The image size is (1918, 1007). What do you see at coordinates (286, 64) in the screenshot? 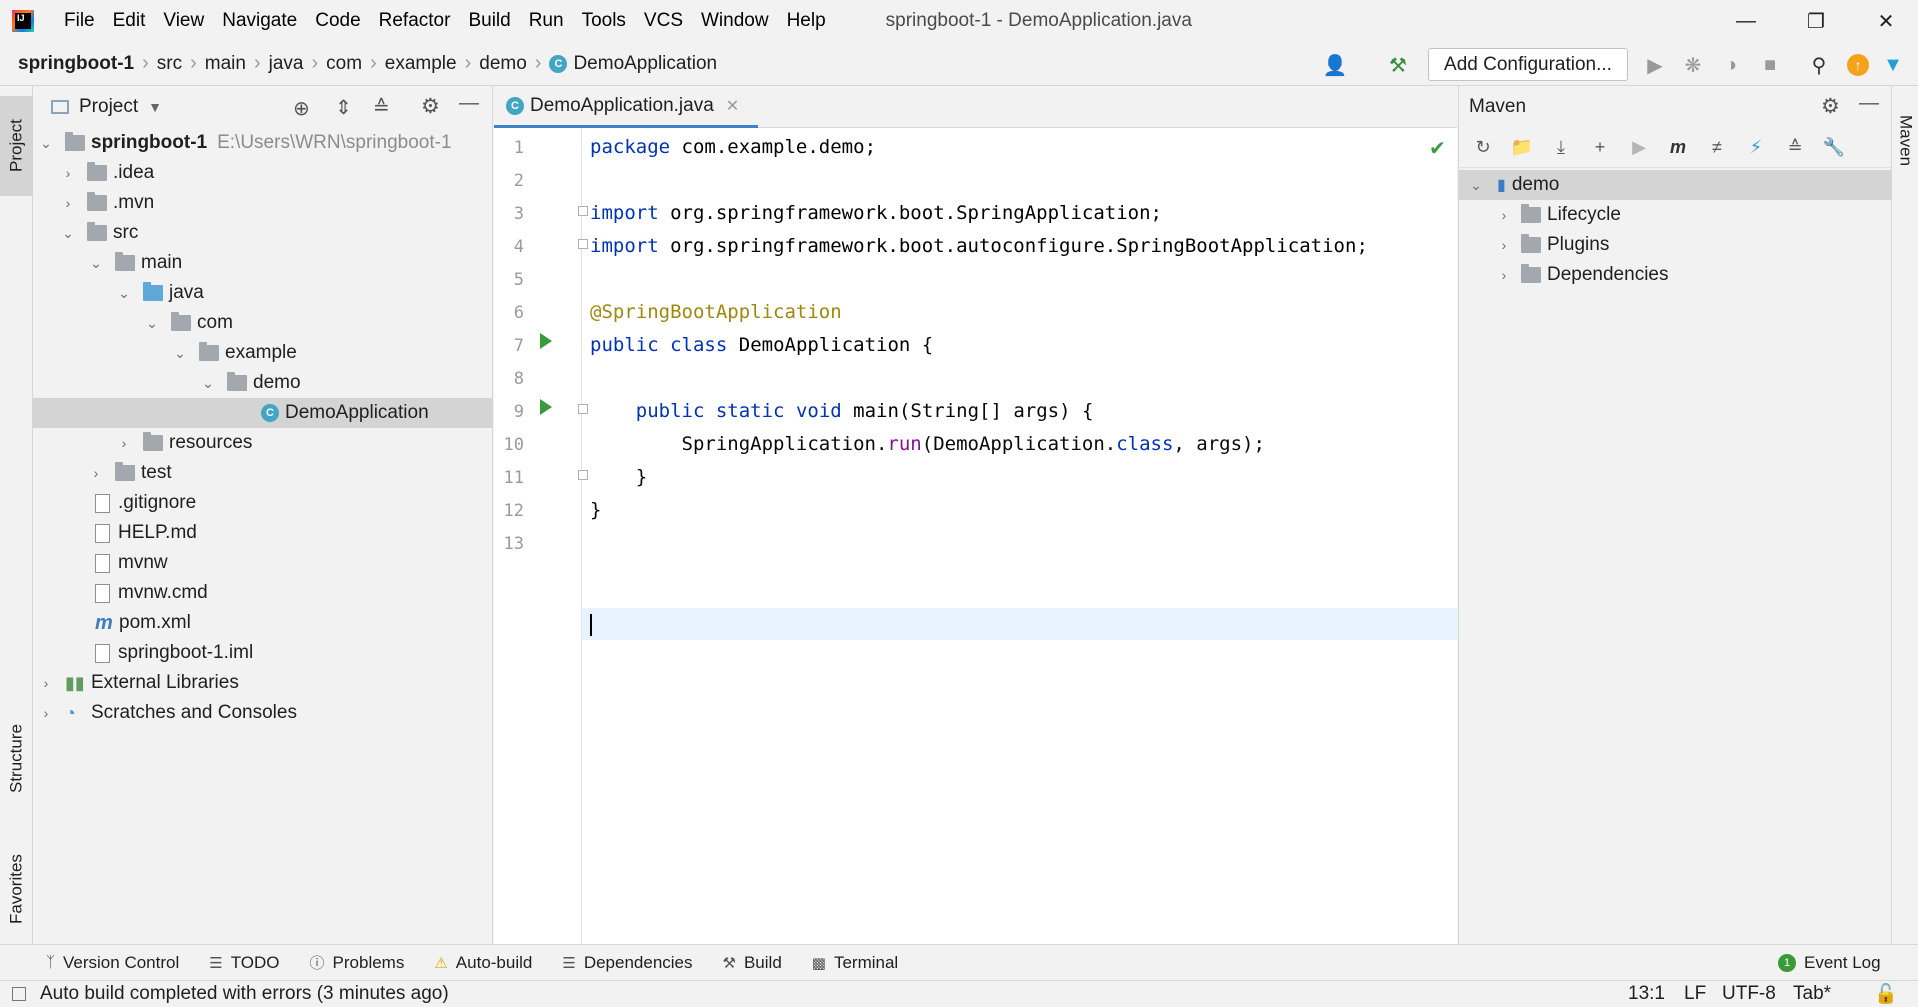
I see `breadcrumb-item-java: java` at bounding box center [286, 64].